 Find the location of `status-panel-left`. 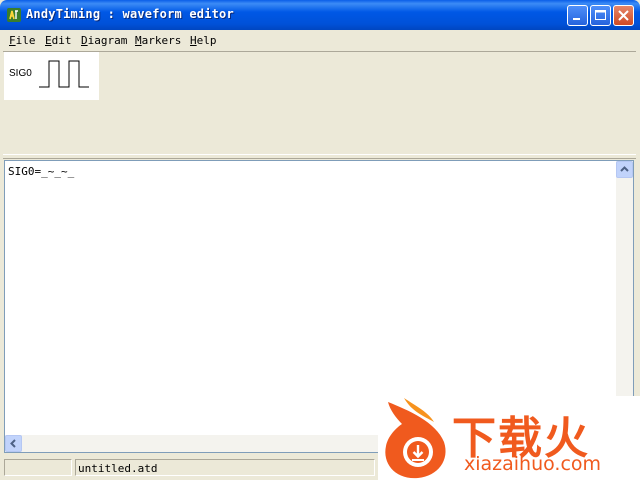

status-panel-left is located at coordinates (38, 467).